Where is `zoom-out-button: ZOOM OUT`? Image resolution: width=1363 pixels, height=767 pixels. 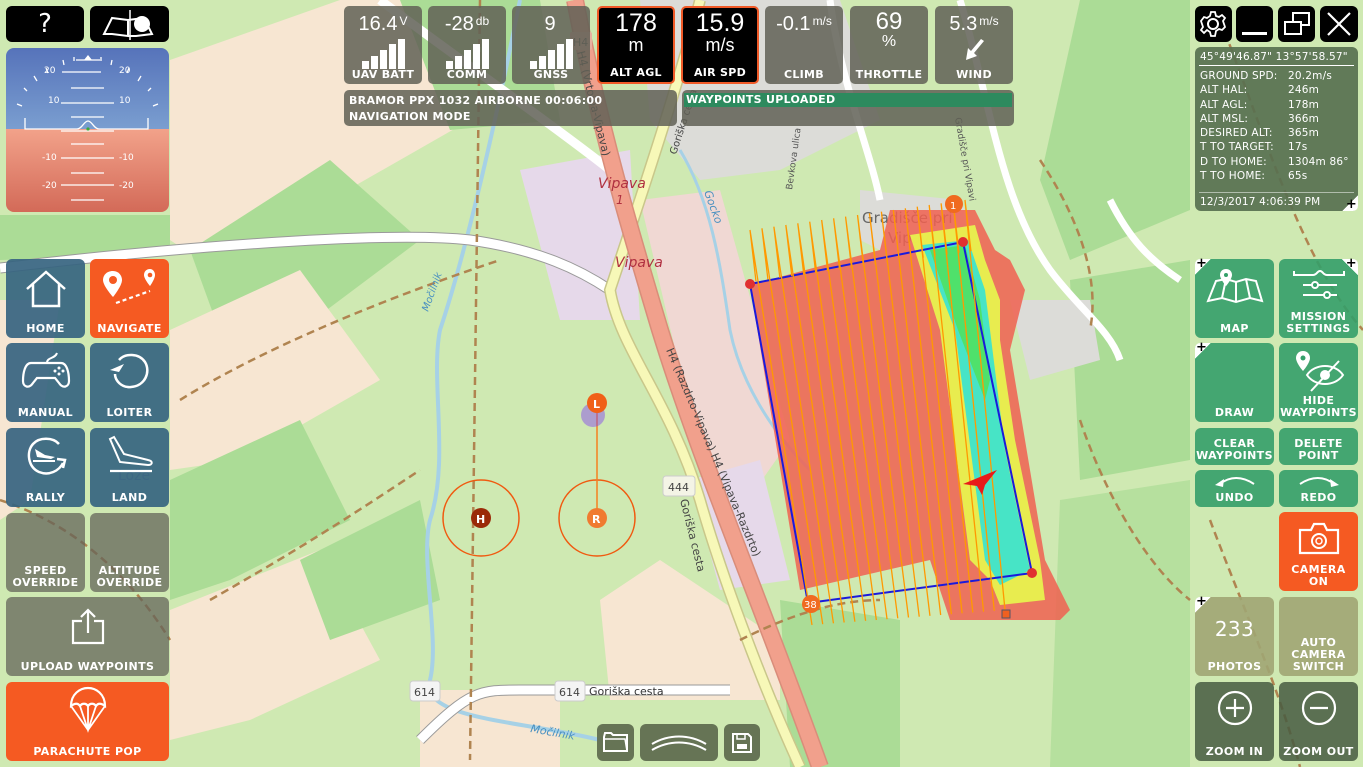
zoom-out-button: ZOOM OUT is located at coordinates (1318, 721).